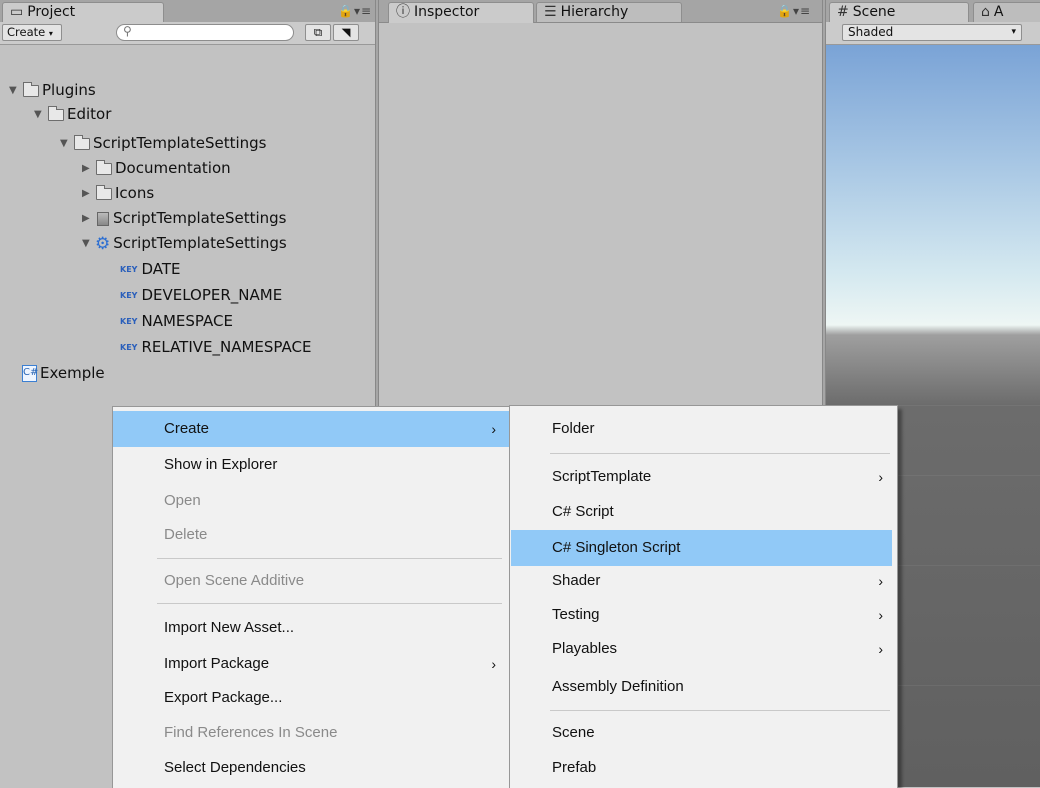 The image size is (1040, 788). Describe the element at coordinates (176, 321) in the screenshot. I see `tree-item-key-namespace: KEY NAMESPACE` at that location.